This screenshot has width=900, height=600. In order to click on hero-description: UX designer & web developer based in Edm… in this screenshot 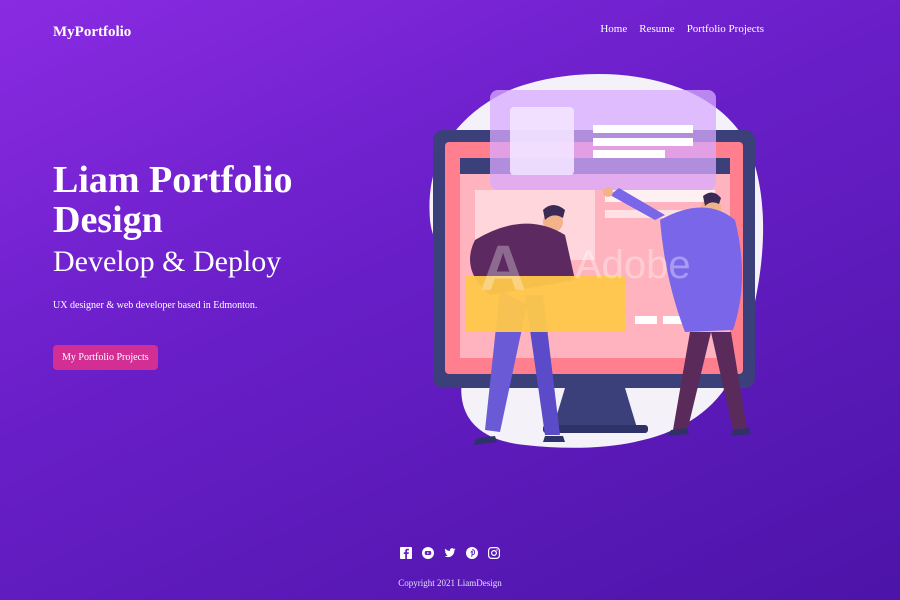, I will do `click(155, 305)`.